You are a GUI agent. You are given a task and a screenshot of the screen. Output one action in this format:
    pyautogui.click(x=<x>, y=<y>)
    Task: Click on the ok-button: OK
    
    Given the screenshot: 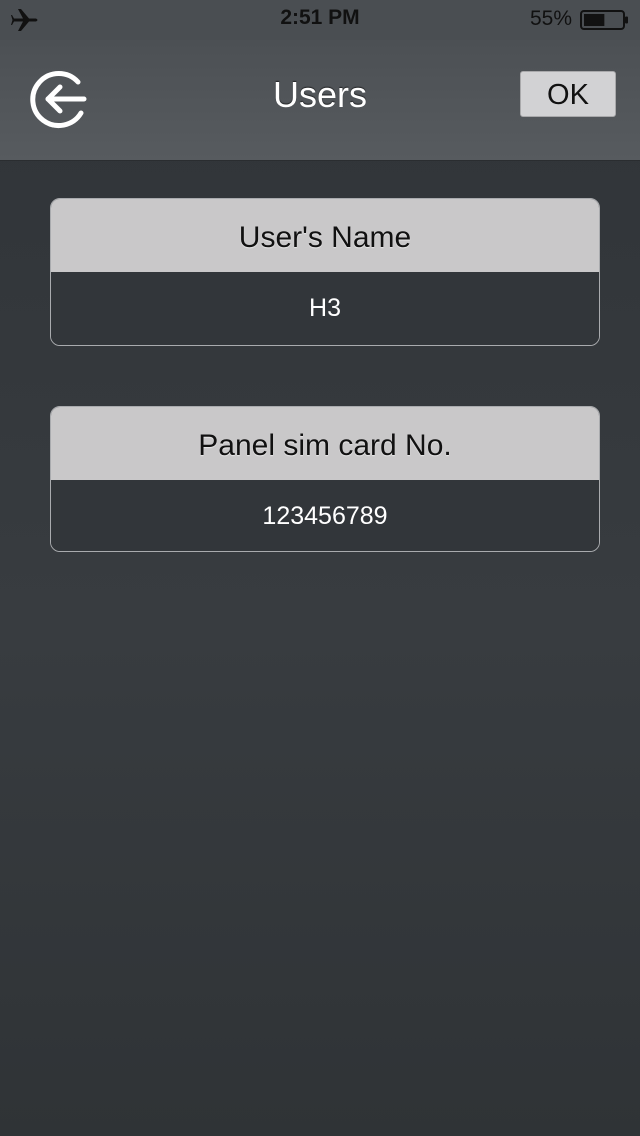 What is the action you would take?
    pyautogui.click(x=568, y=94)
    